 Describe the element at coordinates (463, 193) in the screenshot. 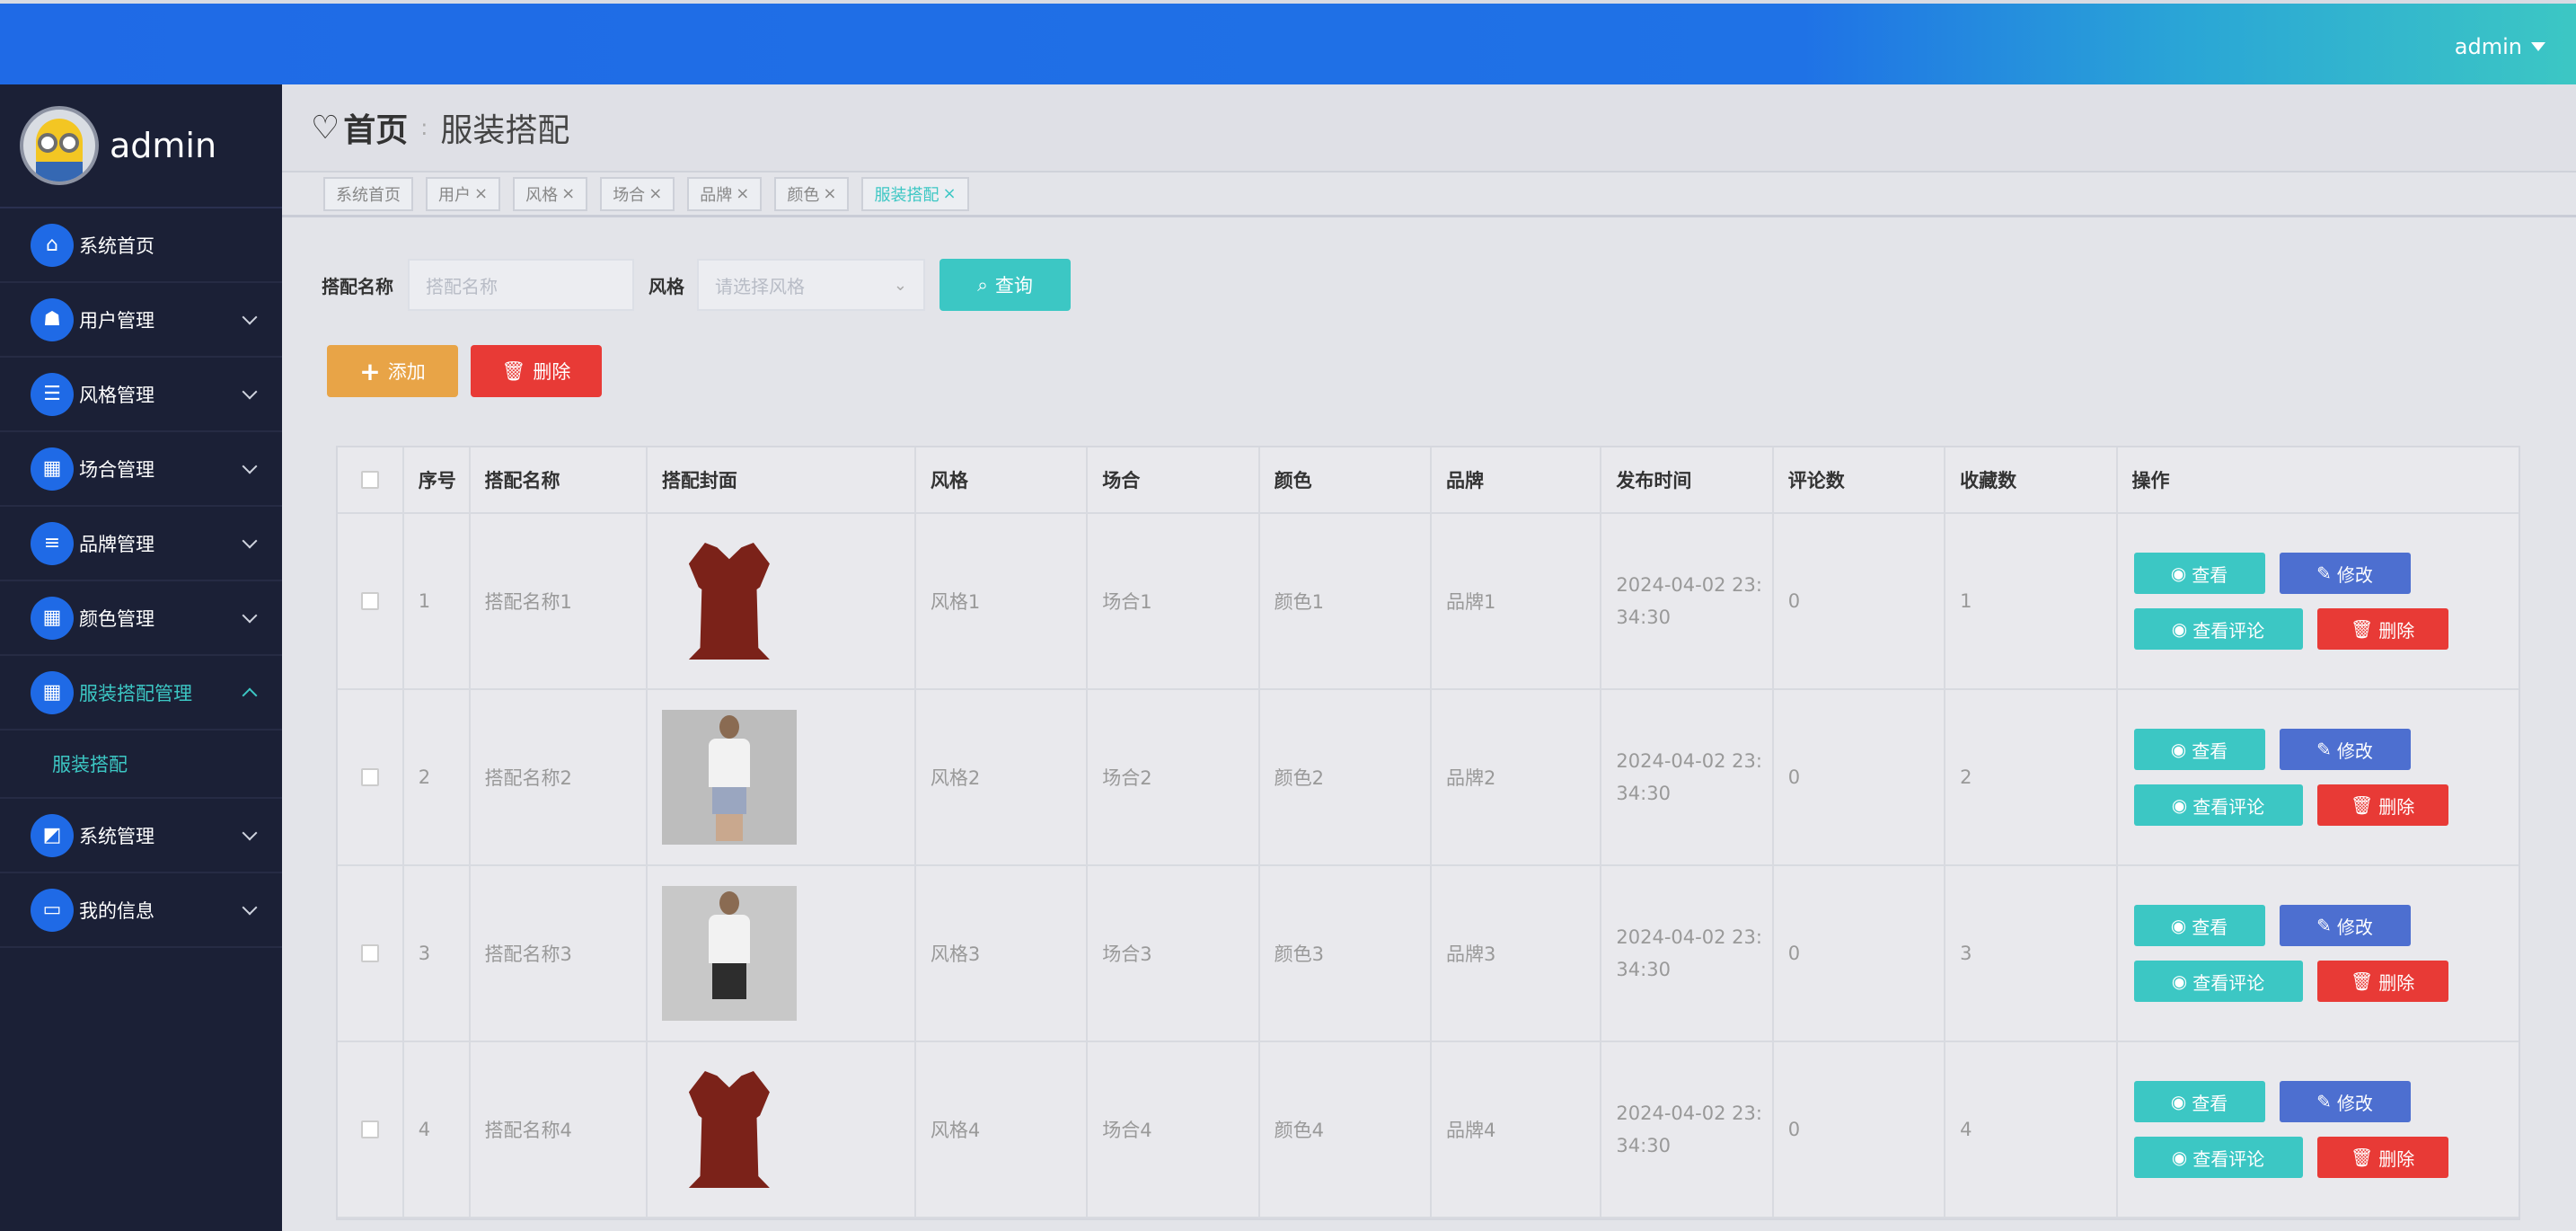

I see `tag-users: 用户 ×` at that location.